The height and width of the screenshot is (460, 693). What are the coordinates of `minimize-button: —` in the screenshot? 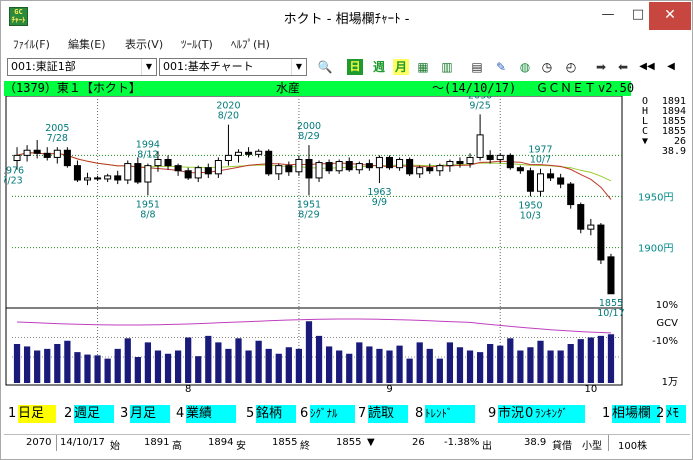 It's located at (608, 16).